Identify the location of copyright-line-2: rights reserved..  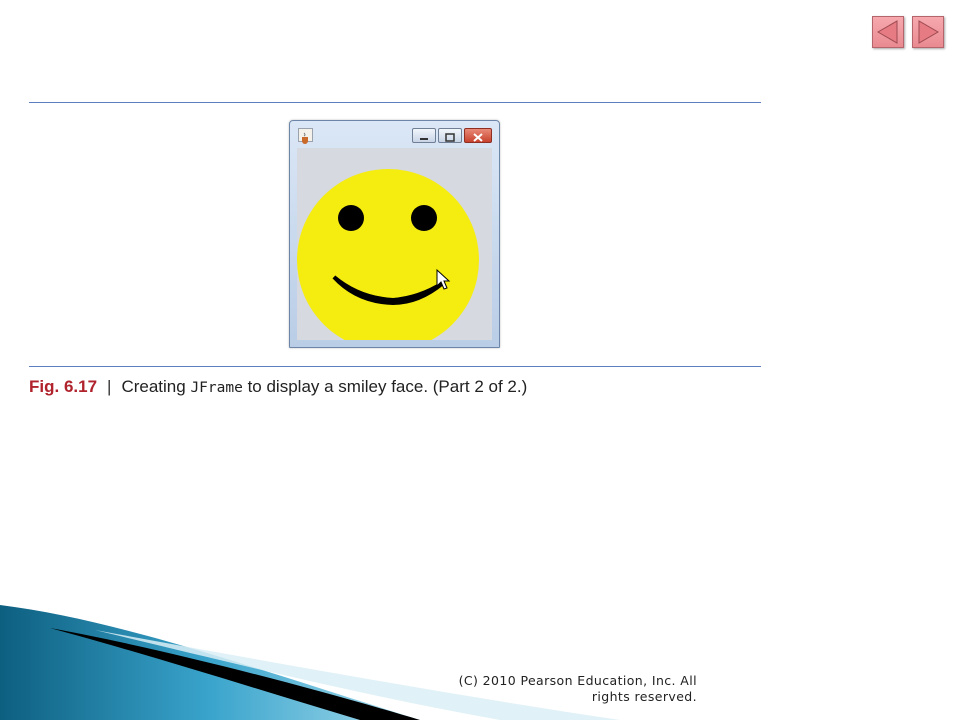
(644, 696).